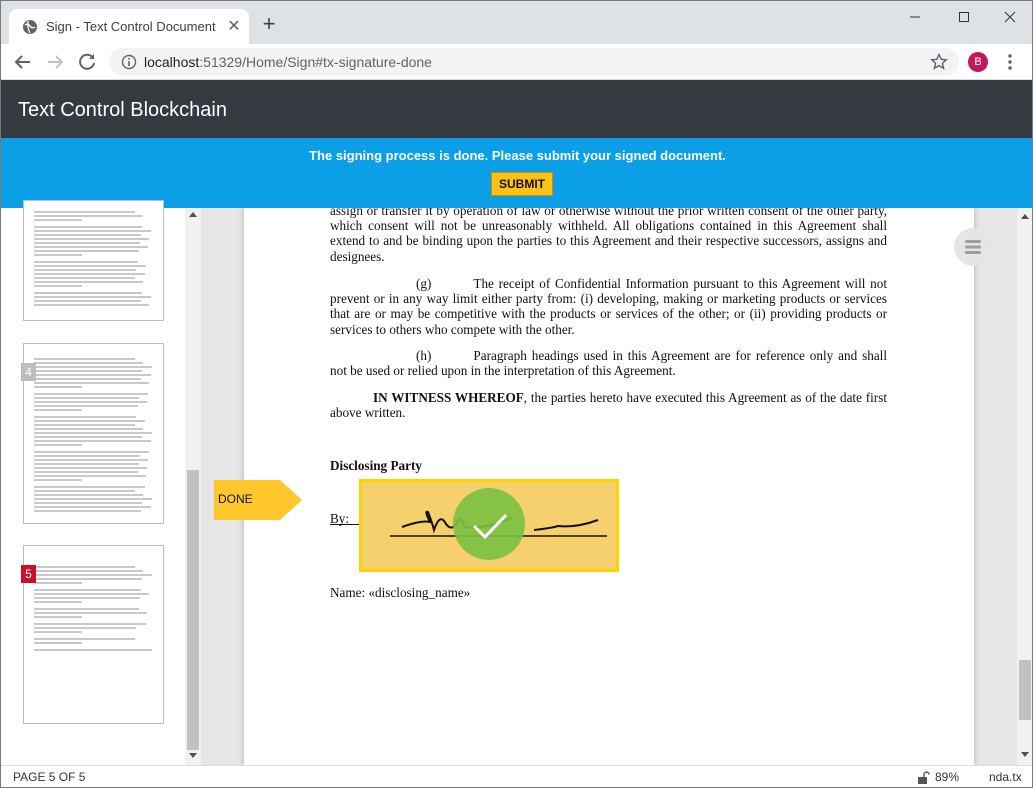 The height and width of the screenshot is (788, 1033). I want to click on disclosing-party-heading: Disclosing Party, so click(376, 465).